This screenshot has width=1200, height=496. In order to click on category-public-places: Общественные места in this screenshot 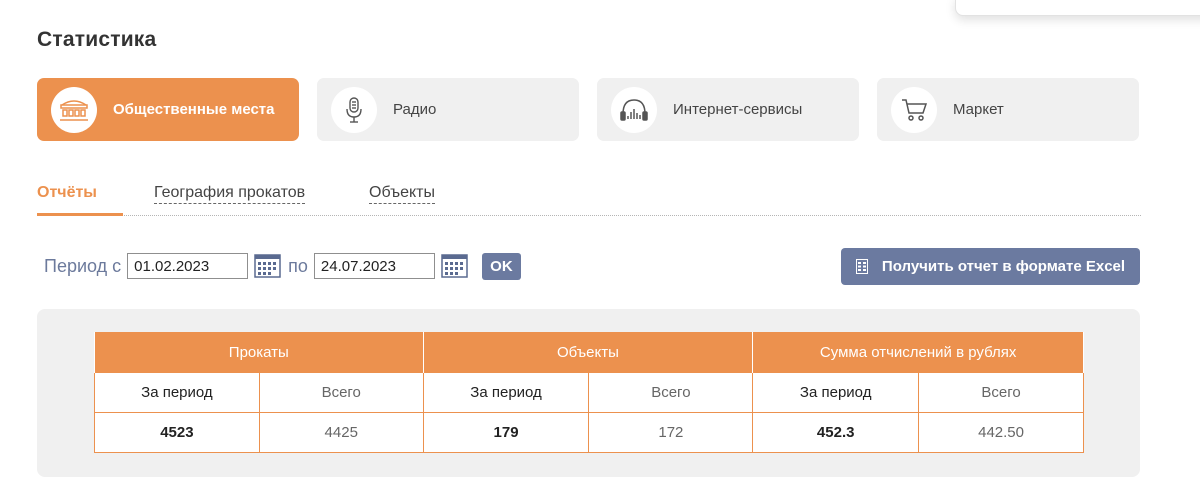, I will do `click(168, 109)`.